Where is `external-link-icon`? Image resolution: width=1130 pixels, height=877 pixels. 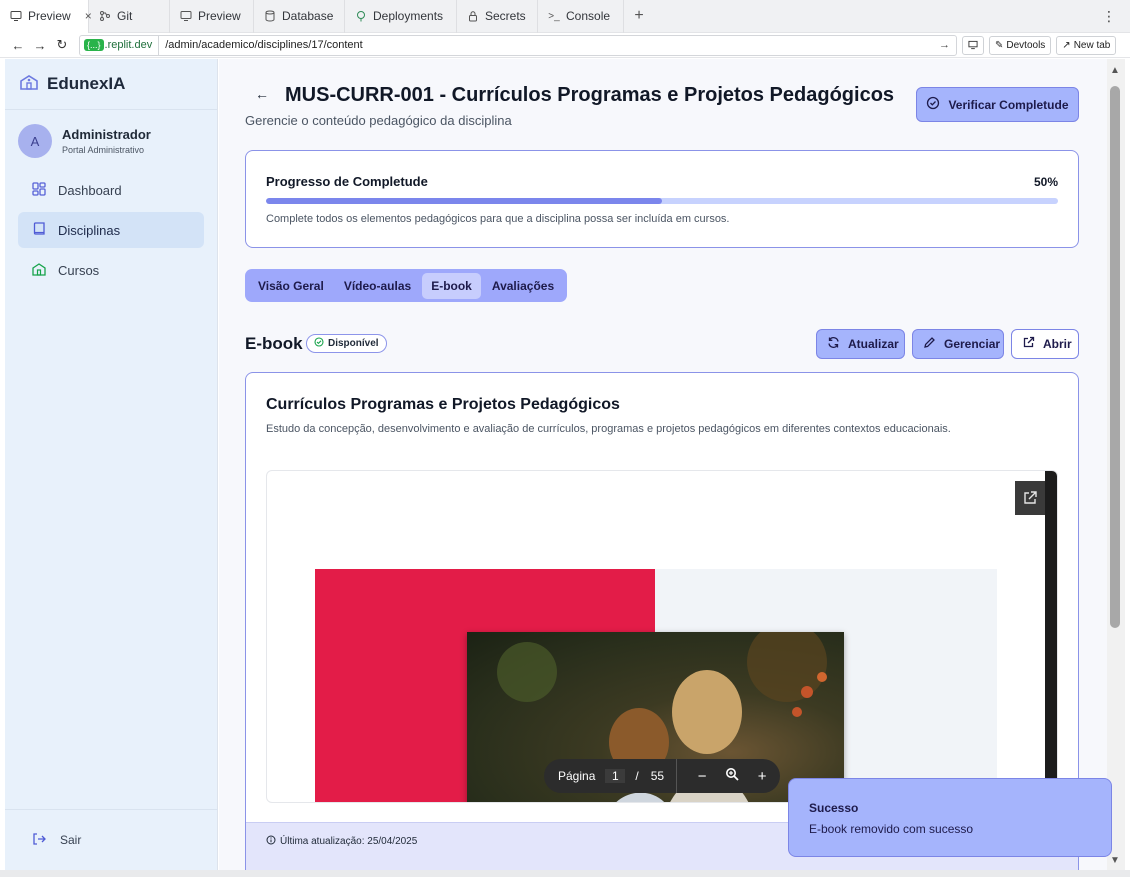
external-link-icon is located at coordinates (1028, 344).